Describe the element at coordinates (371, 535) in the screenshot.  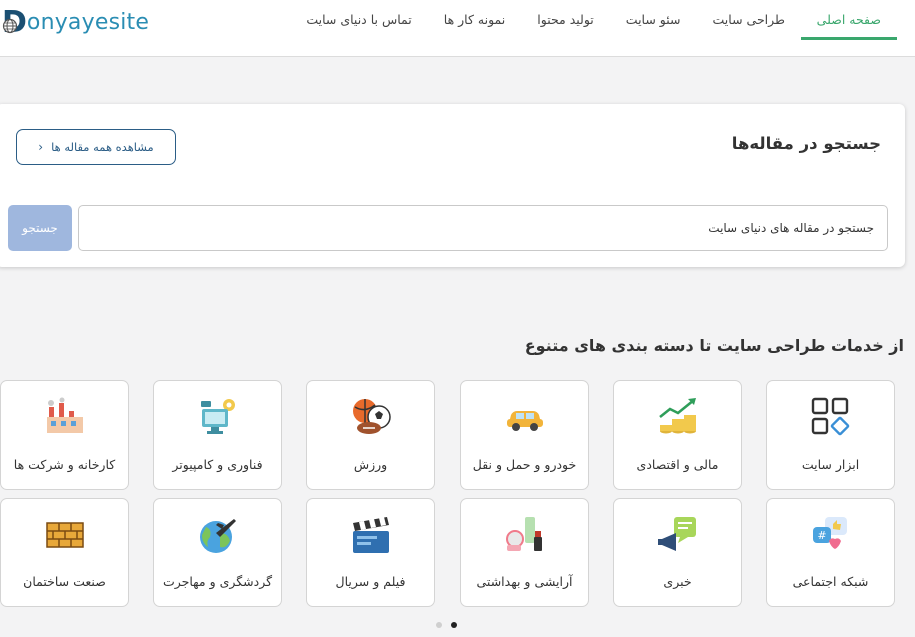
I see `clapper-icon` at that location.